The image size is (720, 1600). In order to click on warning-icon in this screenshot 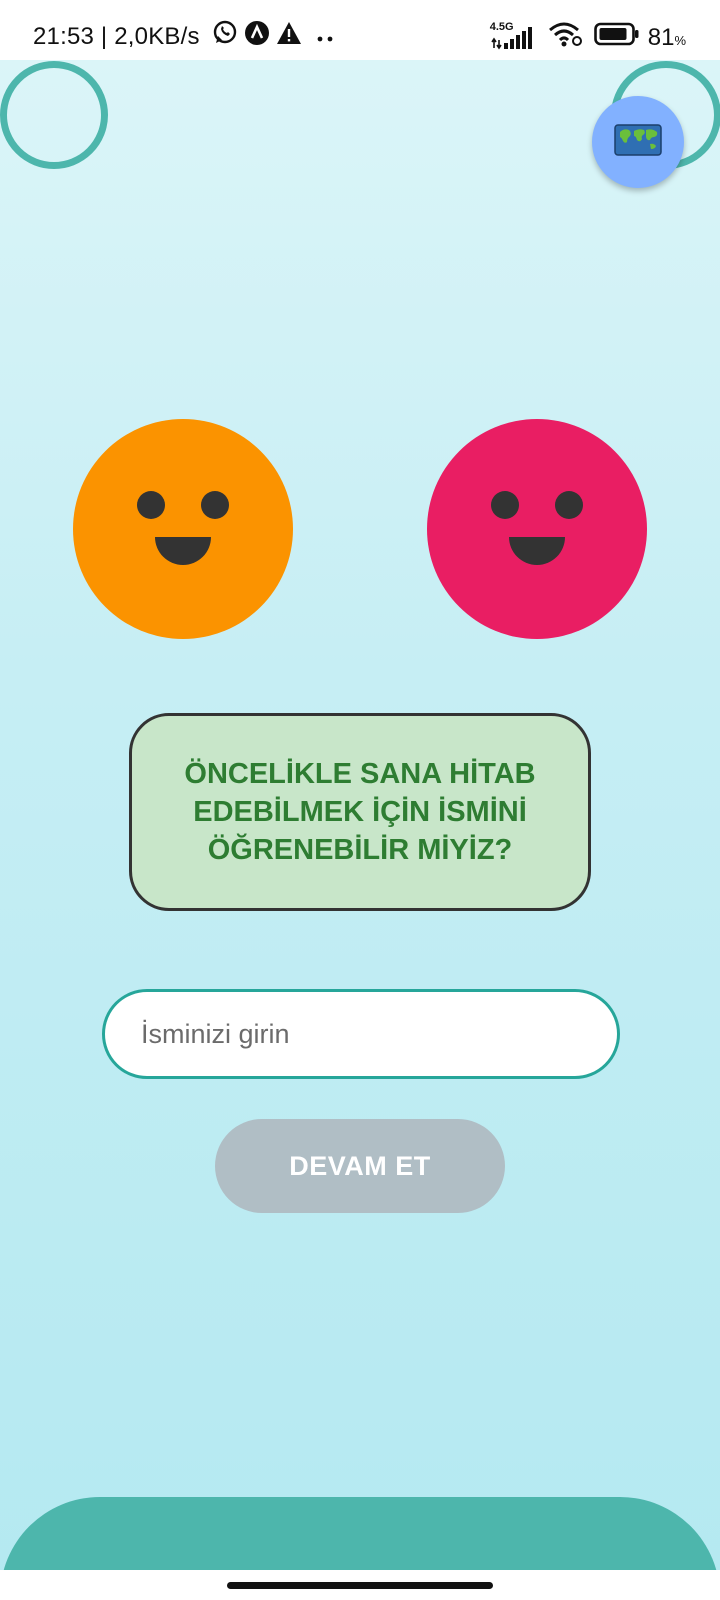, I will do `click(289, 36)`.